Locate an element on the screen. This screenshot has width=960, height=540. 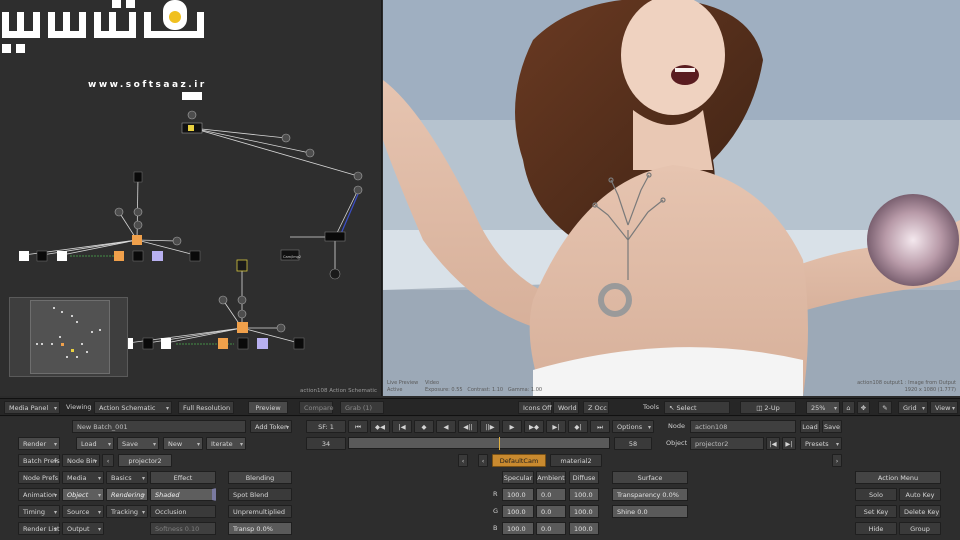
compare-button: Compare is located at coordinates (316, 407).